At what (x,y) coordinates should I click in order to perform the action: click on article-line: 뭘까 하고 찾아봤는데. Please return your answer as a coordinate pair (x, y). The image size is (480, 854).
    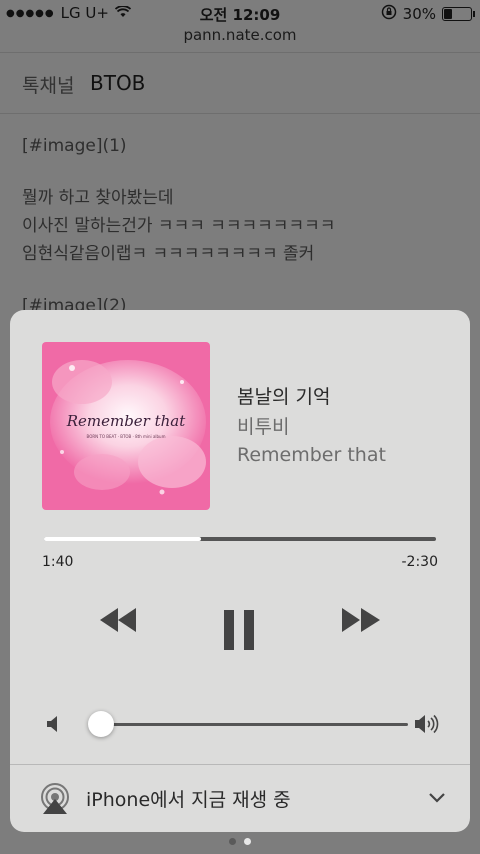
    Looking at the image, I should click on (98, 198).